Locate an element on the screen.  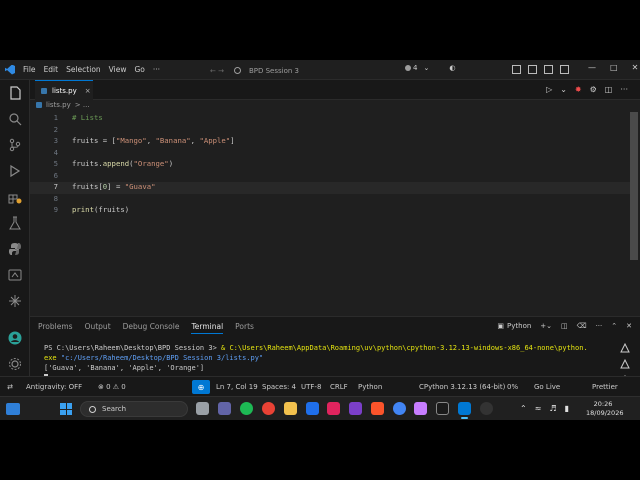
breadcrumb-file: lists.py is located at coordinates (58, 105).